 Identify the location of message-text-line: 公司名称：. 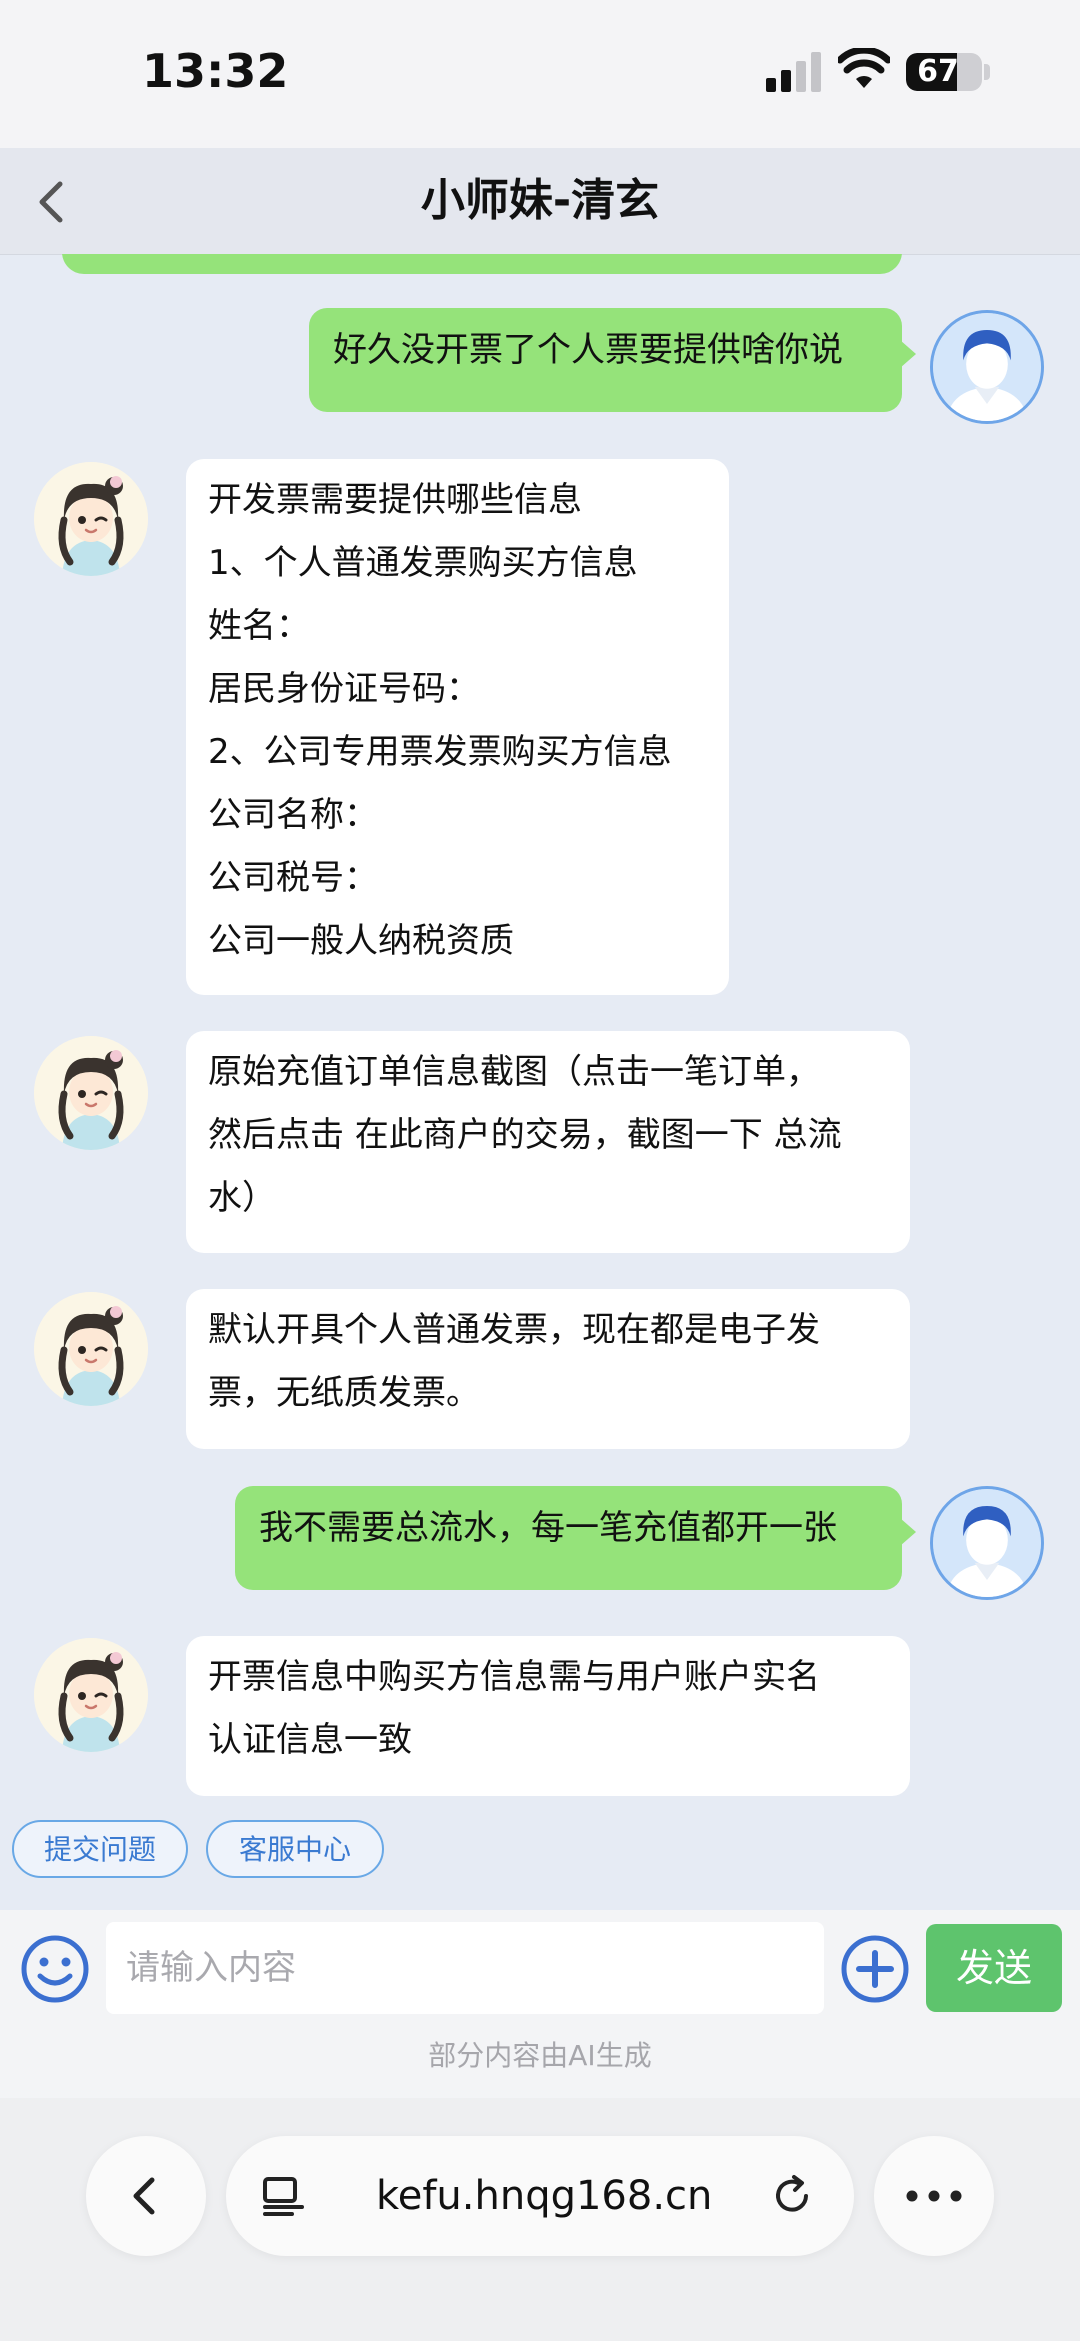
(293, 815).